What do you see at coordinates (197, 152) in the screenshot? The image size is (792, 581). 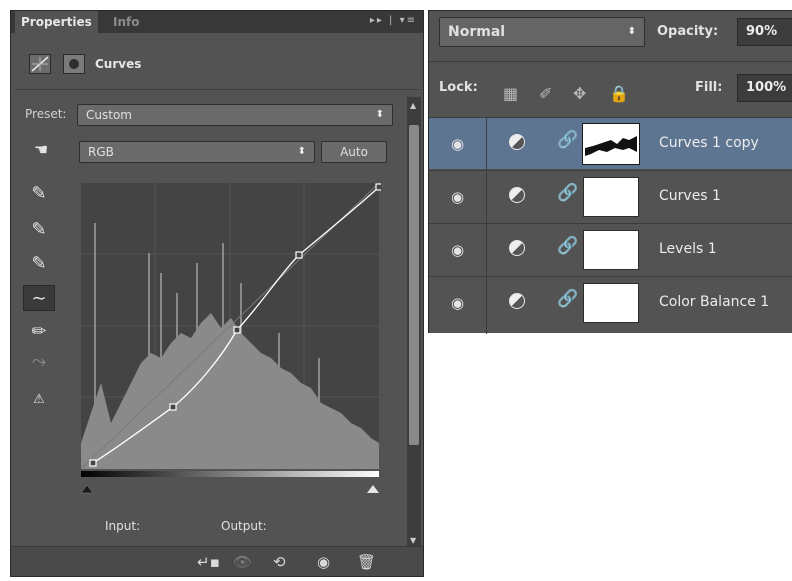 I see `channel-select: RGB ⬍` at bounding box center [197, 152].